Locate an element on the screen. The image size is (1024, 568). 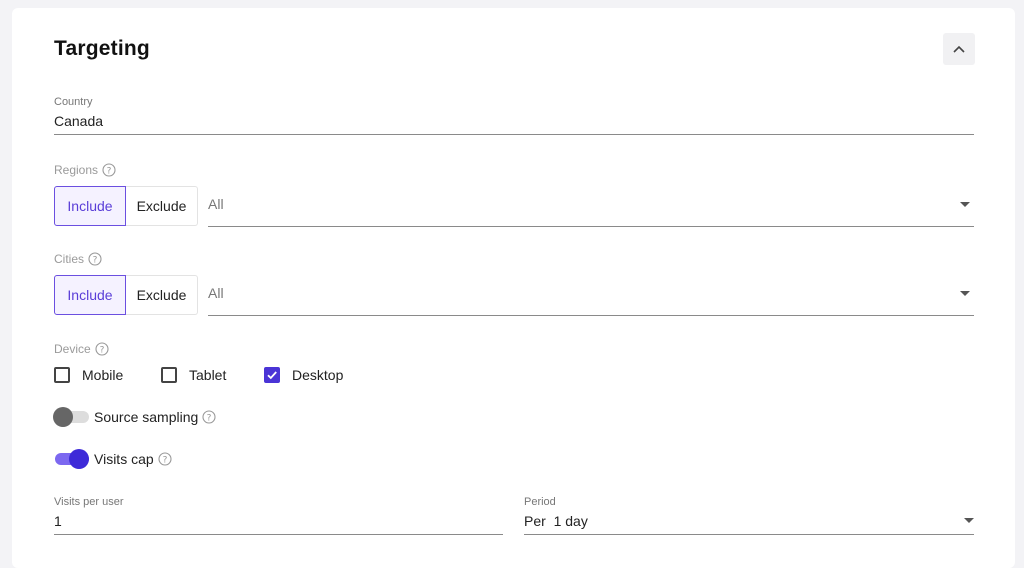
regions-label: Regions ? is located at coordinates (85, 170).